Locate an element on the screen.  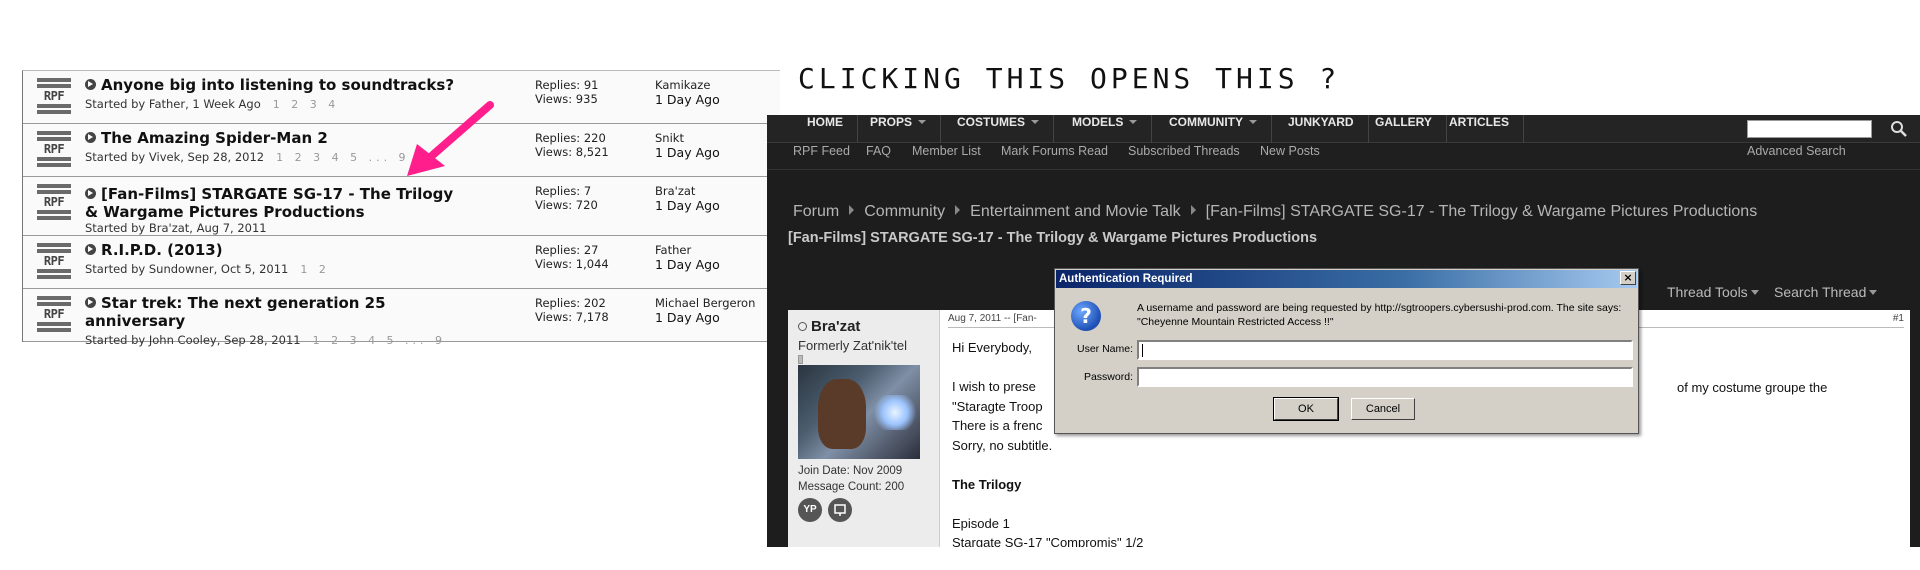
gallery-icon is located at coordinates (840, 510).